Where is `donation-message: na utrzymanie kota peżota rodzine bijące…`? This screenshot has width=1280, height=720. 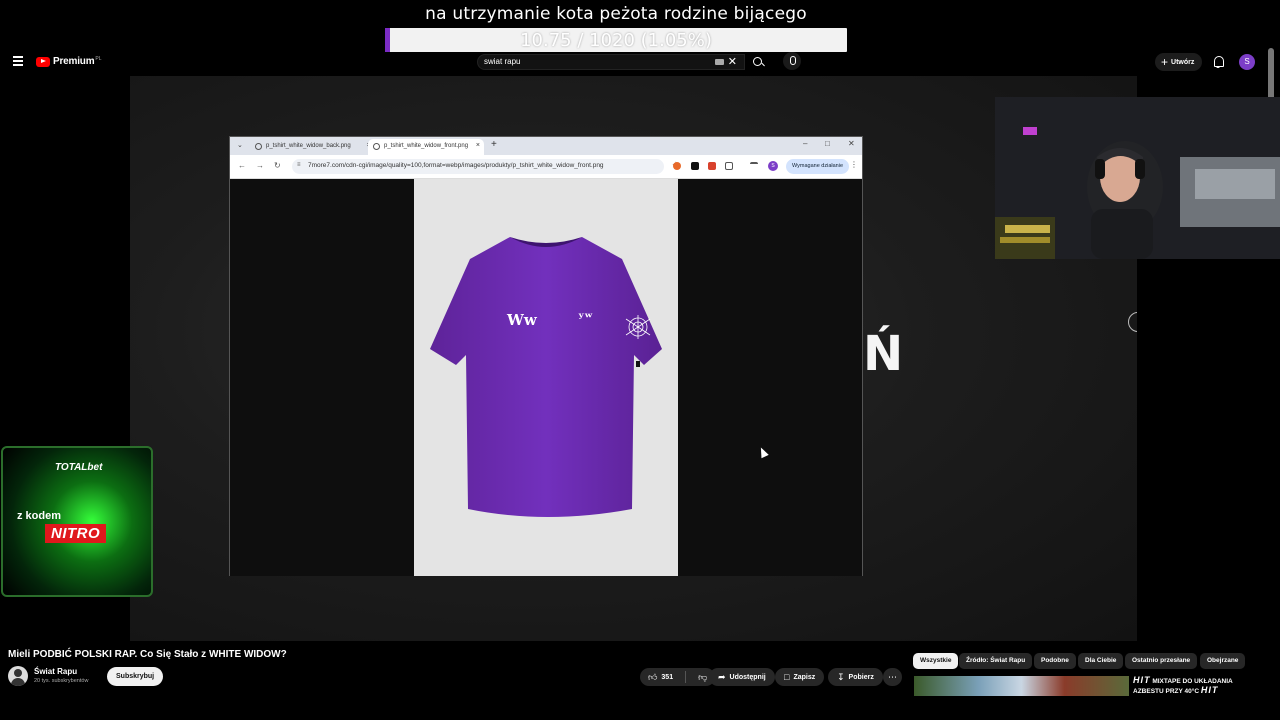 donation-message: na utrzymanie kota peżota rodzine bijące… is located at coordinates (616, 14).